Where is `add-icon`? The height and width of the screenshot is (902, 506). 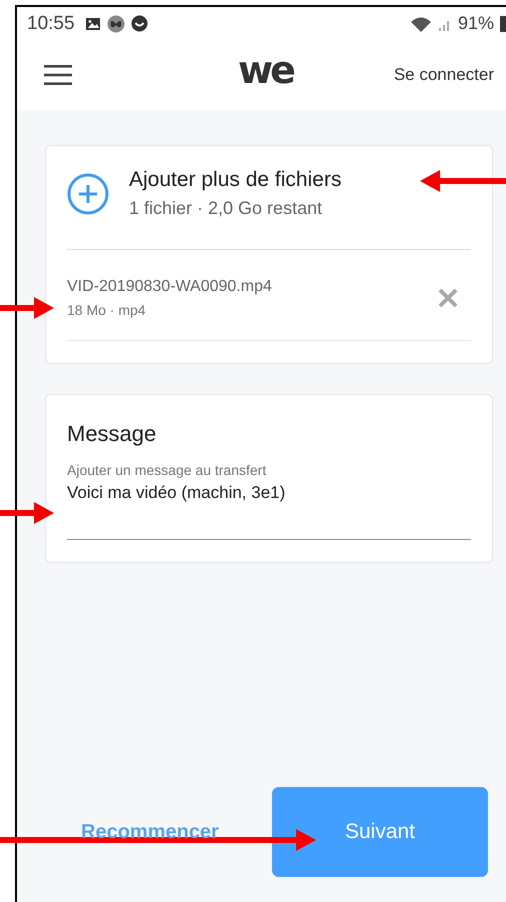 add-icon is located at coordinates (88, 193).